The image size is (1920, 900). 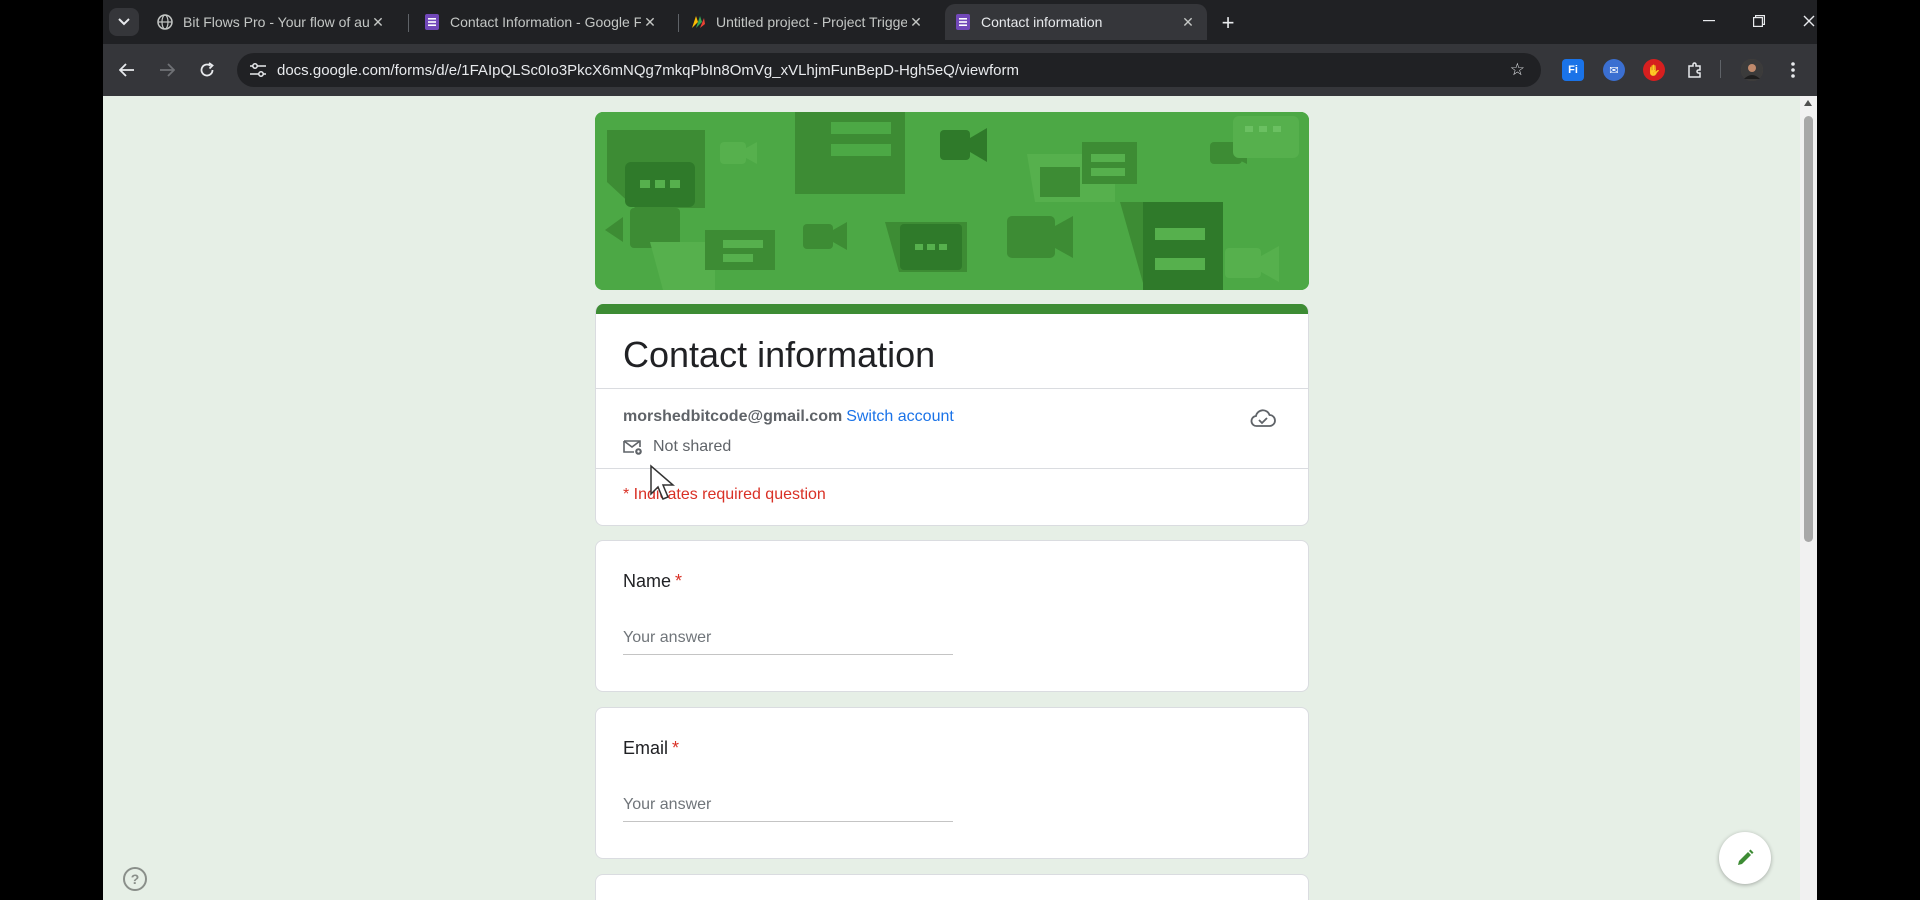 I want to click on cloud-saved-icon, so click(x=1263, y=420).